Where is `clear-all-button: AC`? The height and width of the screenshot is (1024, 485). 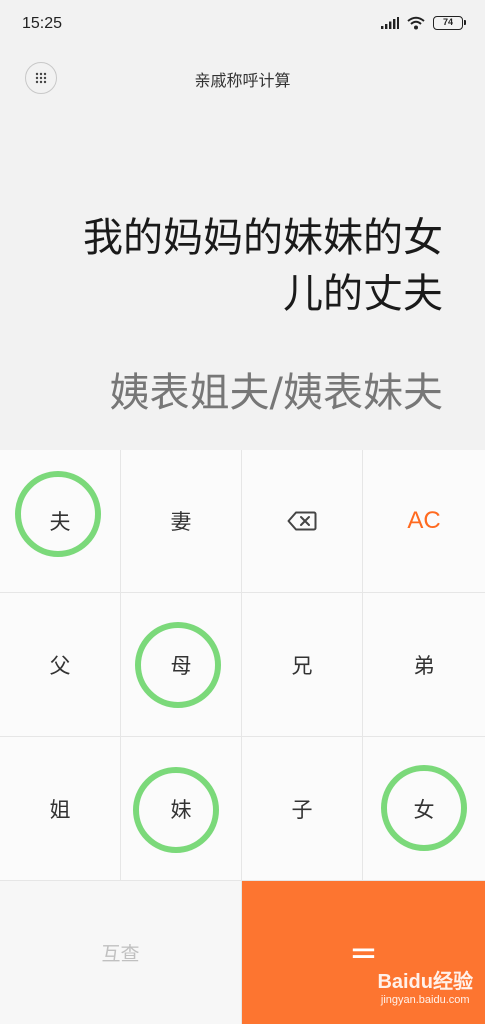
clear-all-button: AC is located at coordinates (424, 521).